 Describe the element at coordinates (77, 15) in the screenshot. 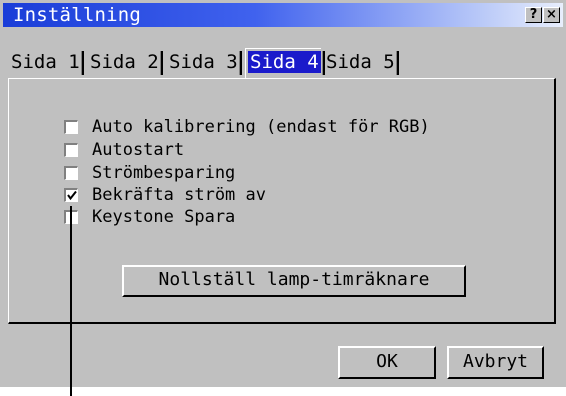

I see `window-title: Inställning` at that location.